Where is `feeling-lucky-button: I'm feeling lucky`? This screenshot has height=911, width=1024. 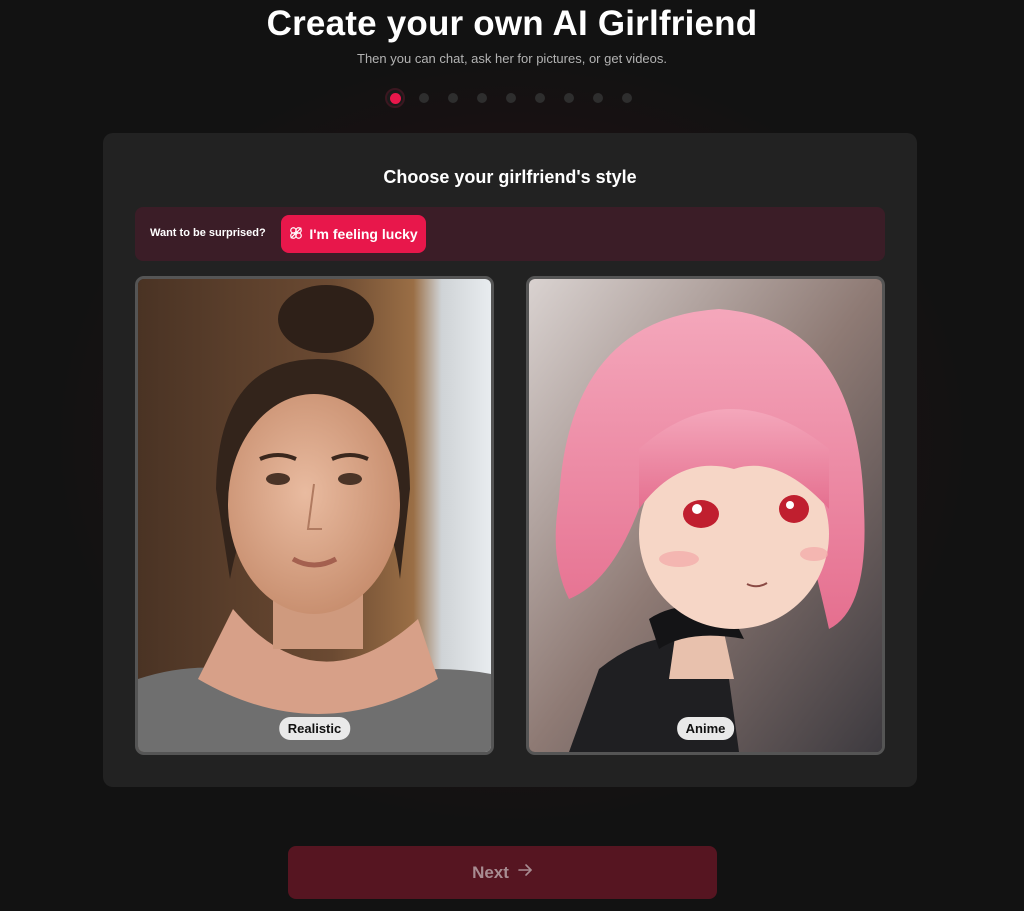
feeling-lucky-button: I'm feeling lucky is located at coordinates (353, 234).